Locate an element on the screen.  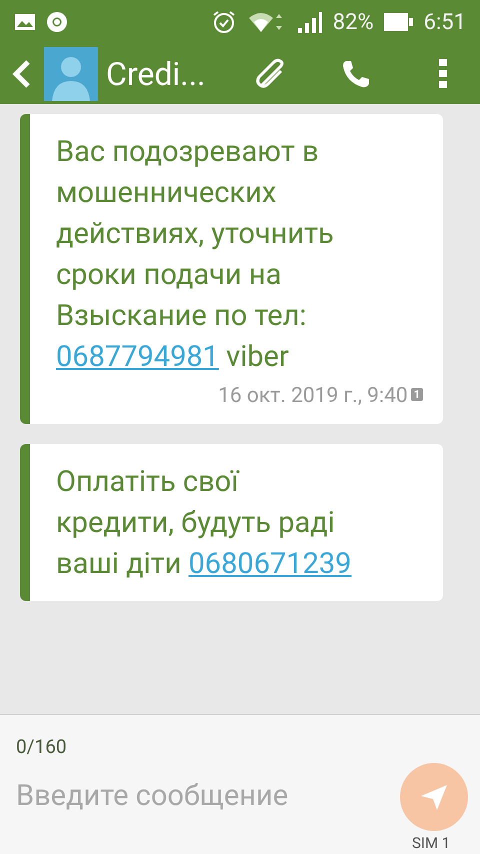
message-text: Оплатіть свої кредити, будуть раді ваші діти 0680671239 is located at coordinates (204, 523).